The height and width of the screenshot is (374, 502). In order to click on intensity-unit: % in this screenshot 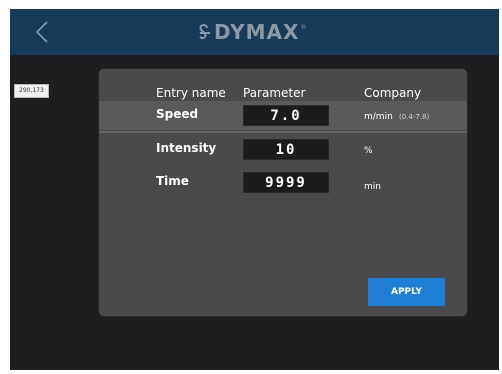, I will do `click(368, 151)`.